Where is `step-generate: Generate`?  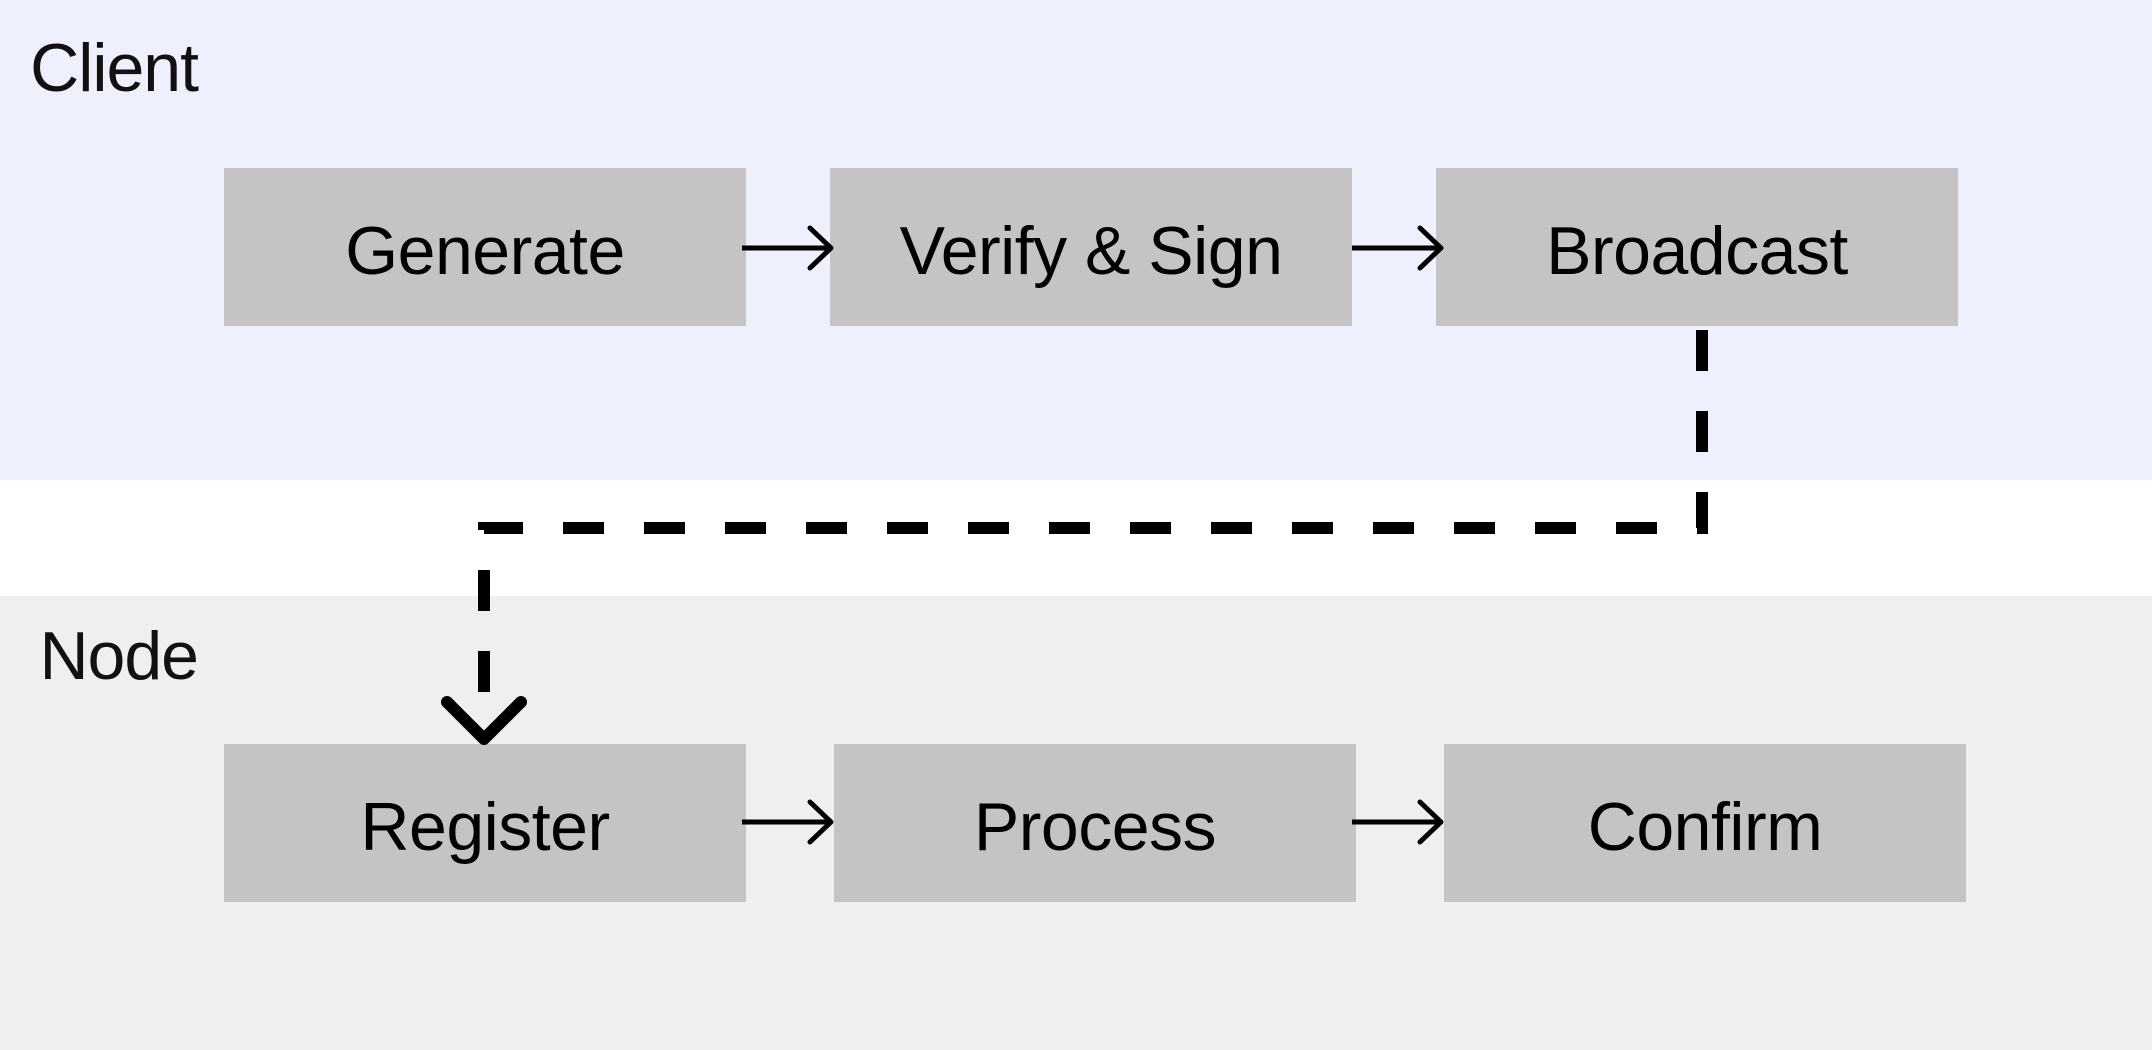 step-generate: Generate is located at coordinates (485, 247).